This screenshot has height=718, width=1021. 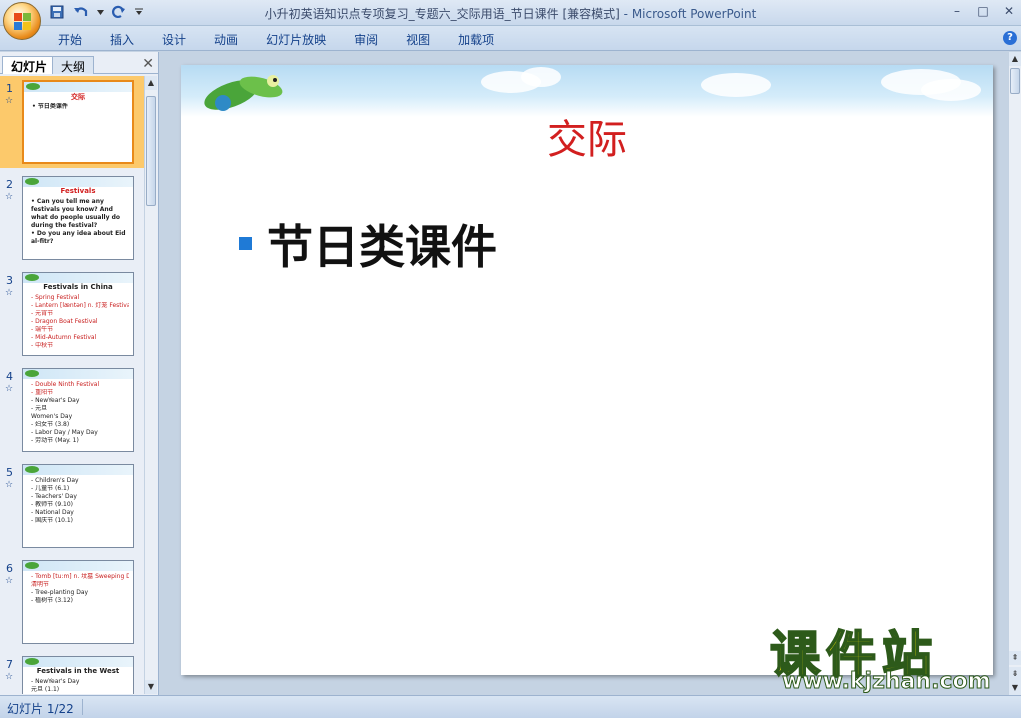 I want to click on thumbnail-line: - Tree-planting Day, so click(x=60, y=592).